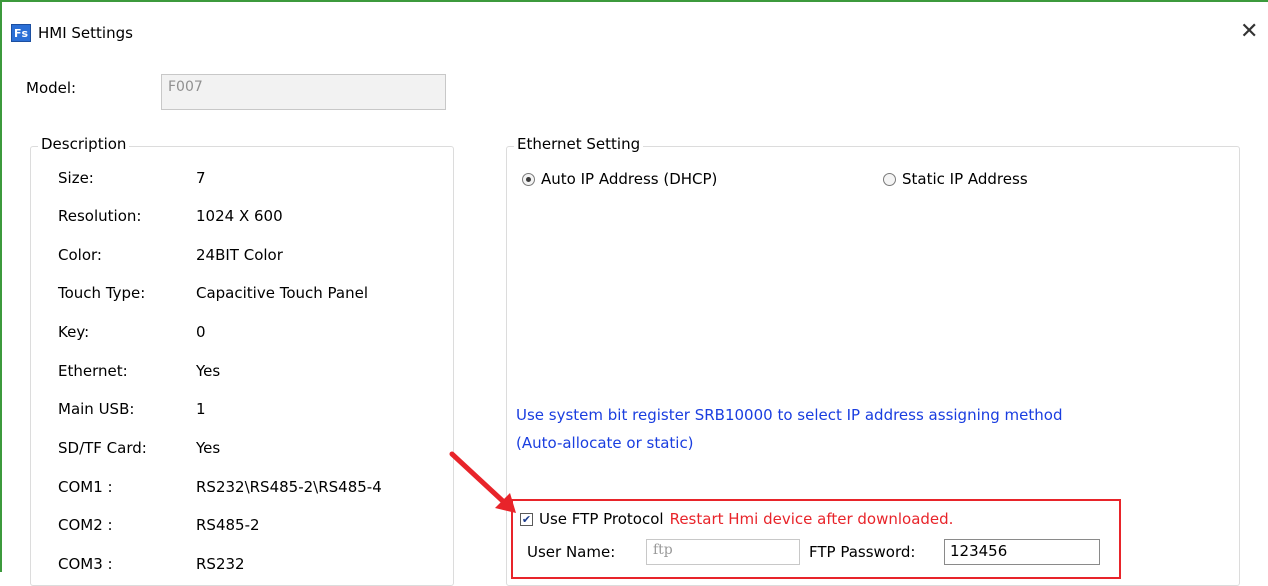  What do you see at coordinates (201, 332) in the screenshot?
I see `desc-value-key: 0` at bounding box center [201, 332].